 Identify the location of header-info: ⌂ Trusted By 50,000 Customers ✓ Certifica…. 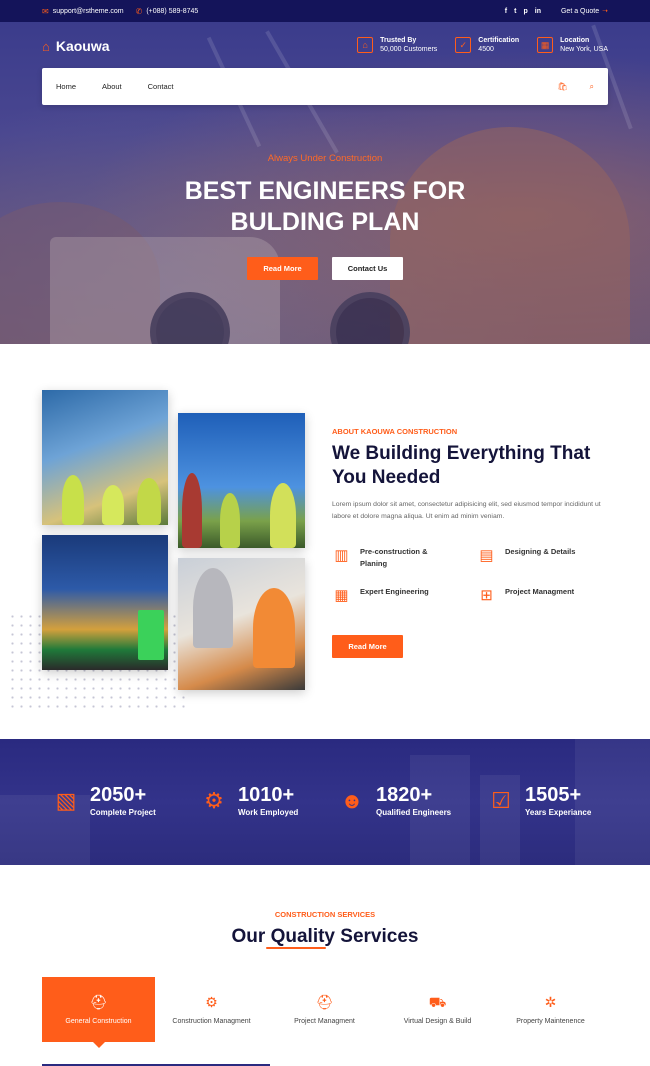
(482, 45).